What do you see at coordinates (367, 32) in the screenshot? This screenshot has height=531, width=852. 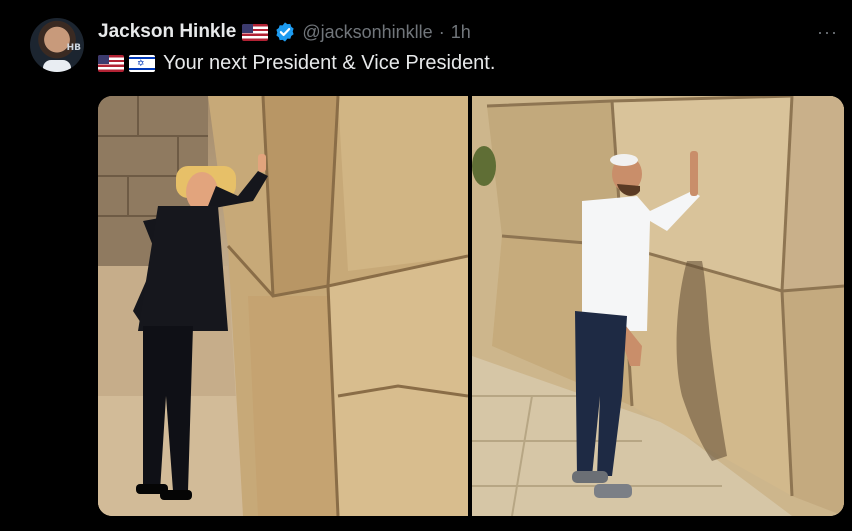 I see `author-handle: @jacksonhinklle` at bounding box center [367, 32].